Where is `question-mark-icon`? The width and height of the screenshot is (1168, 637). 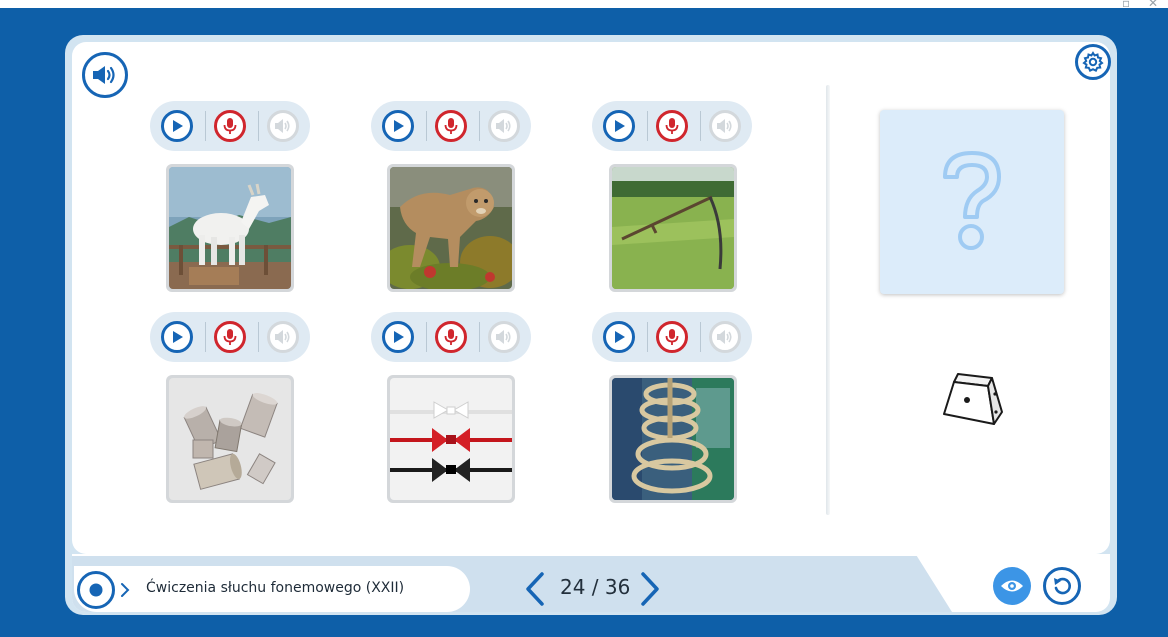
question-mark-icon is located at coordinates (972, 200).